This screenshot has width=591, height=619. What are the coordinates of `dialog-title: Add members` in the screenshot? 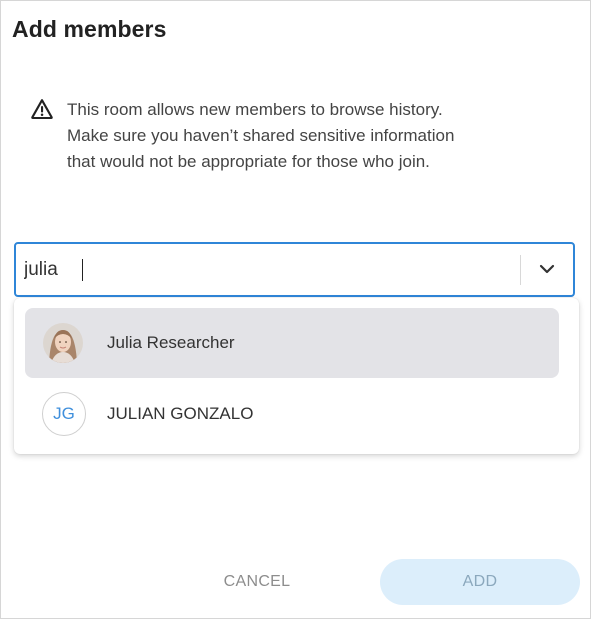 It's located at (89, 29).